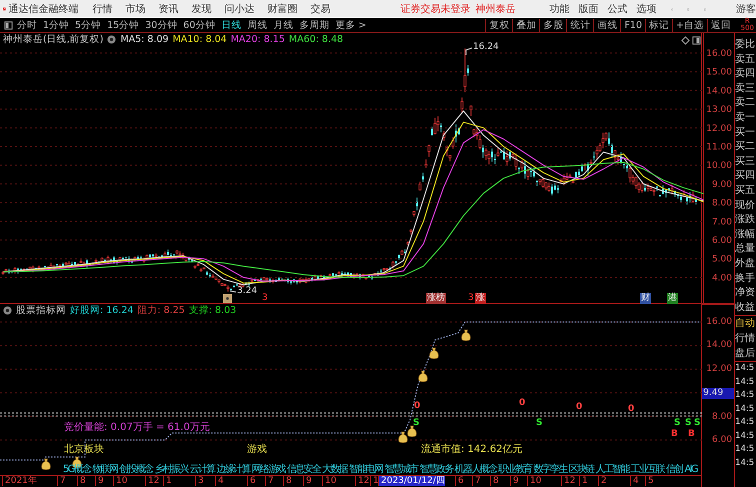 The height and width of the screenshot is (487, 756). Describe the element at coordinates (745, 161) in the screenshot. I see `quote-field-label: 买三` at that location.